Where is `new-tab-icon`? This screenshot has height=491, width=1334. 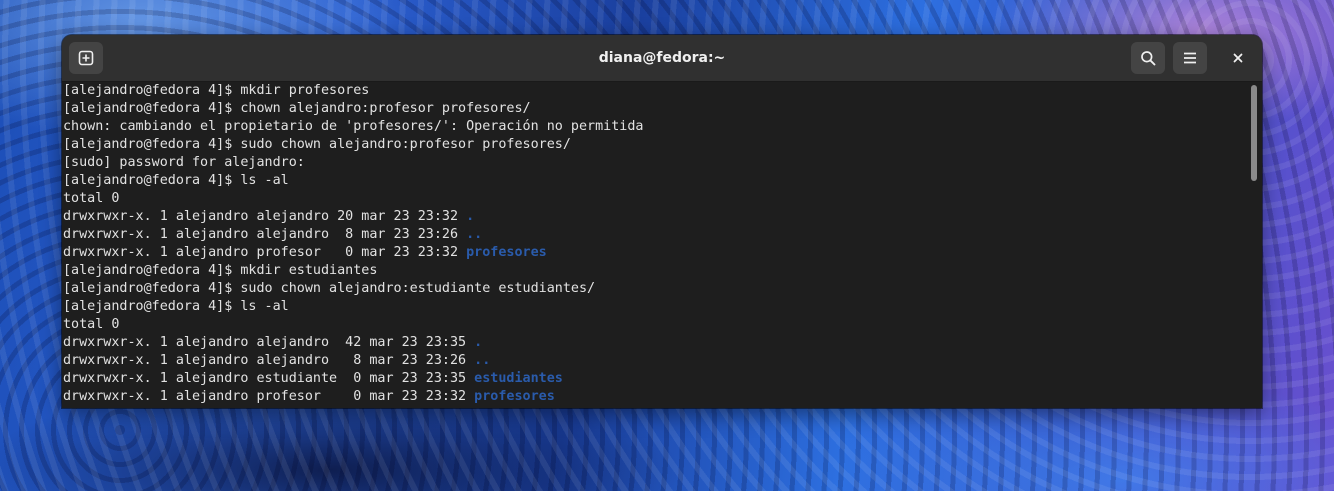
new-tab-icon is located at coordinates (86, 58).